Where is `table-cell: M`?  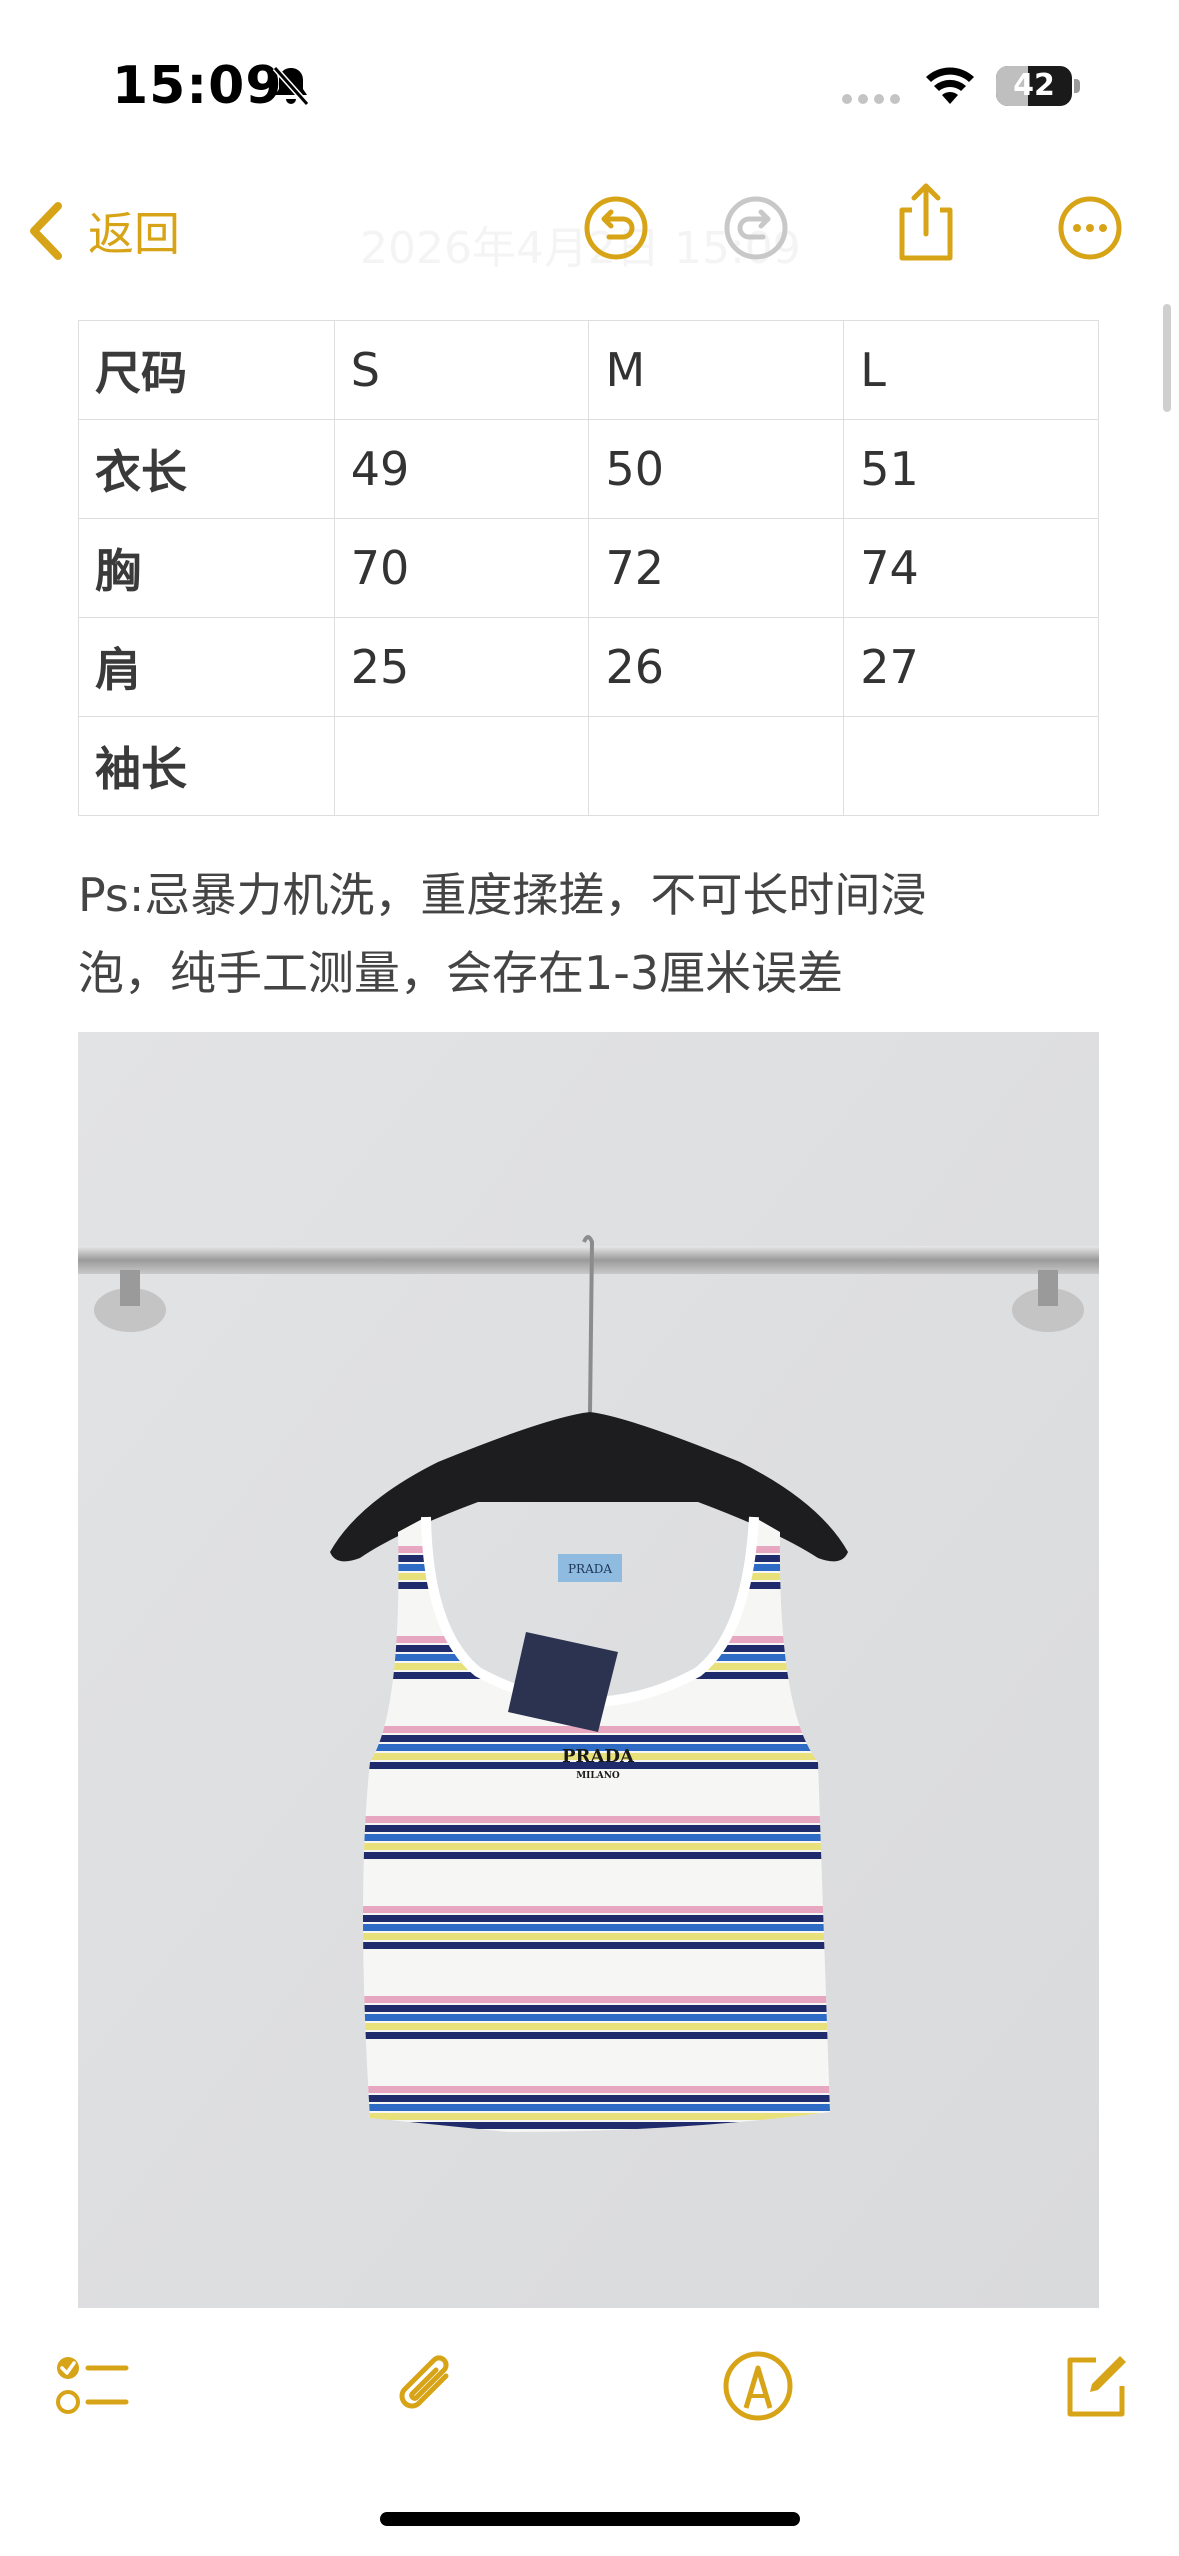
table-cell: M is located at coordinates (716, 370).